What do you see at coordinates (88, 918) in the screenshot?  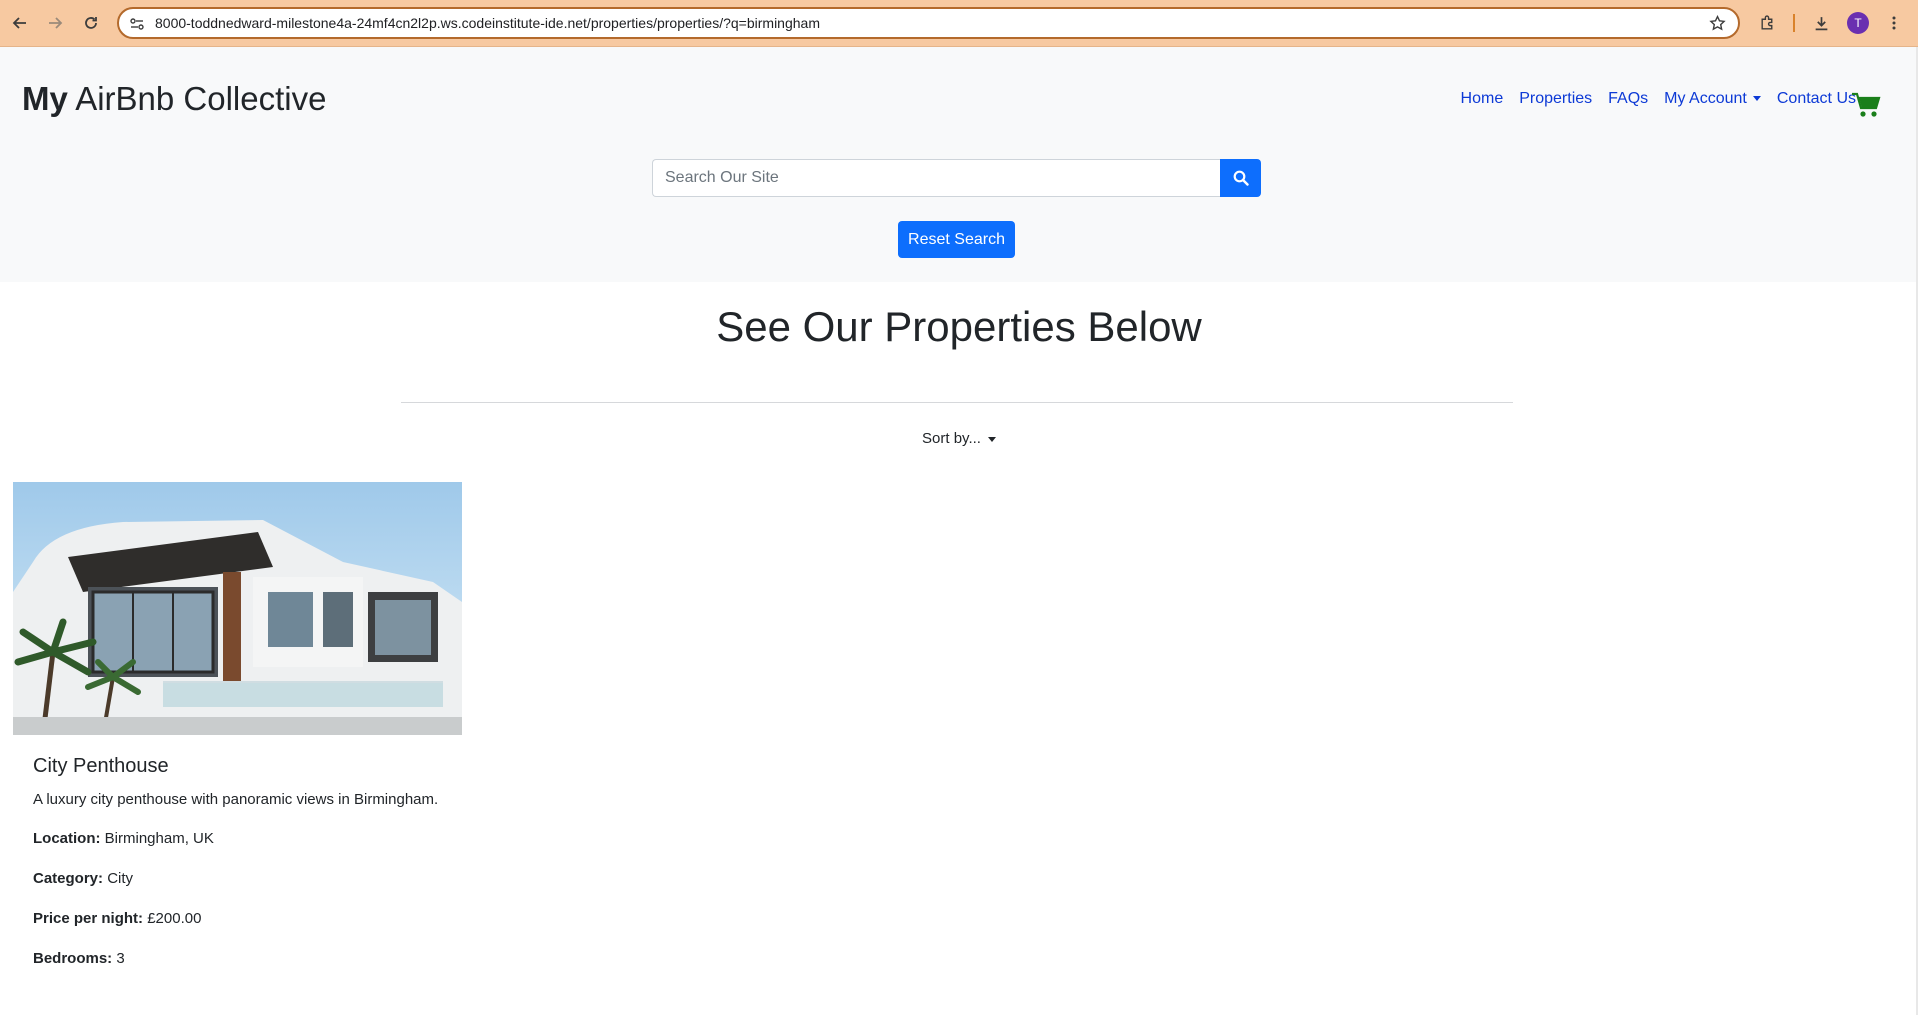 I see `price-label: Price per night:` at bounding box center [88, 918].